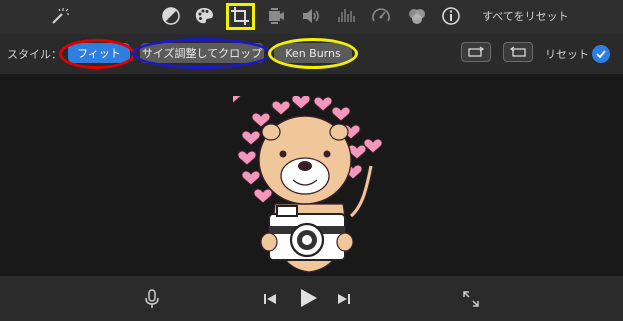 This screenshot has width=623, height=321. What do you see at coordinates (59, 16) in the screenshot?
I see `magic-wand-icon` at bounding box center [59, 16].